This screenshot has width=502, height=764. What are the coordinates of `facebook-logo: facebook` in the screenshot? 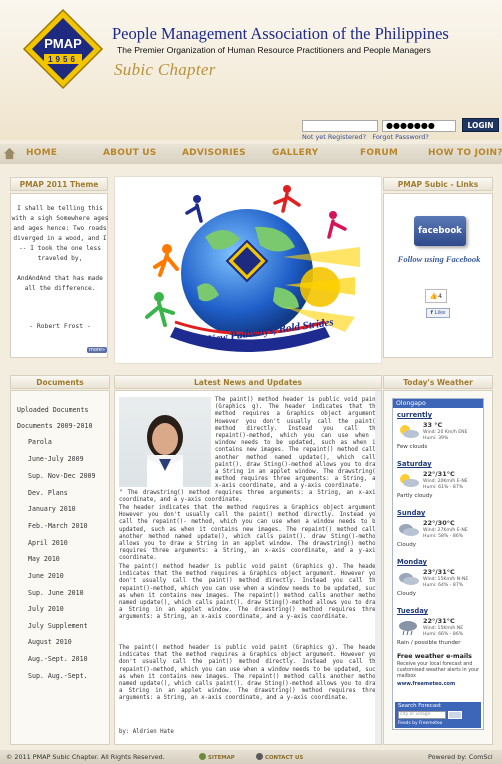 It's located at (440, 231).